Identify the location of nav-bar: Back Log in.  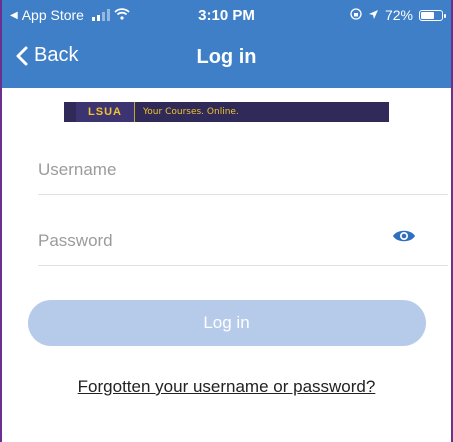
(226, 61).